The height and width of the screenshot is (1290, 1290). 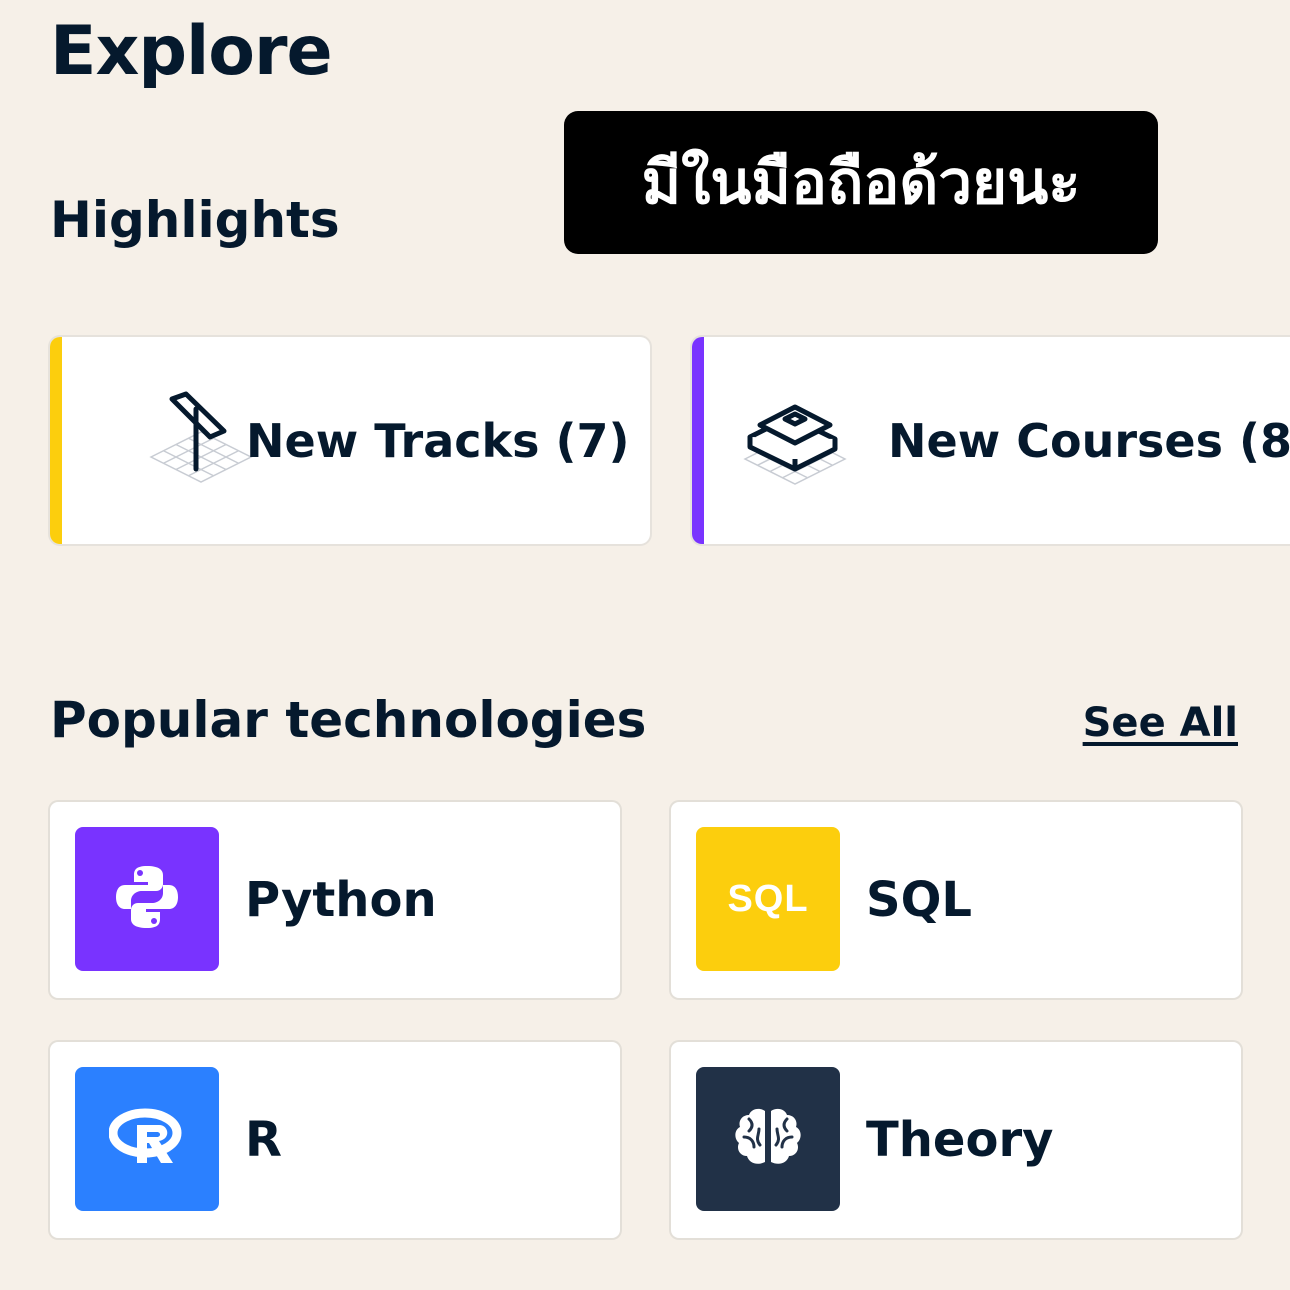 I want to click on brain-icon, so click(x=768, y=1139).